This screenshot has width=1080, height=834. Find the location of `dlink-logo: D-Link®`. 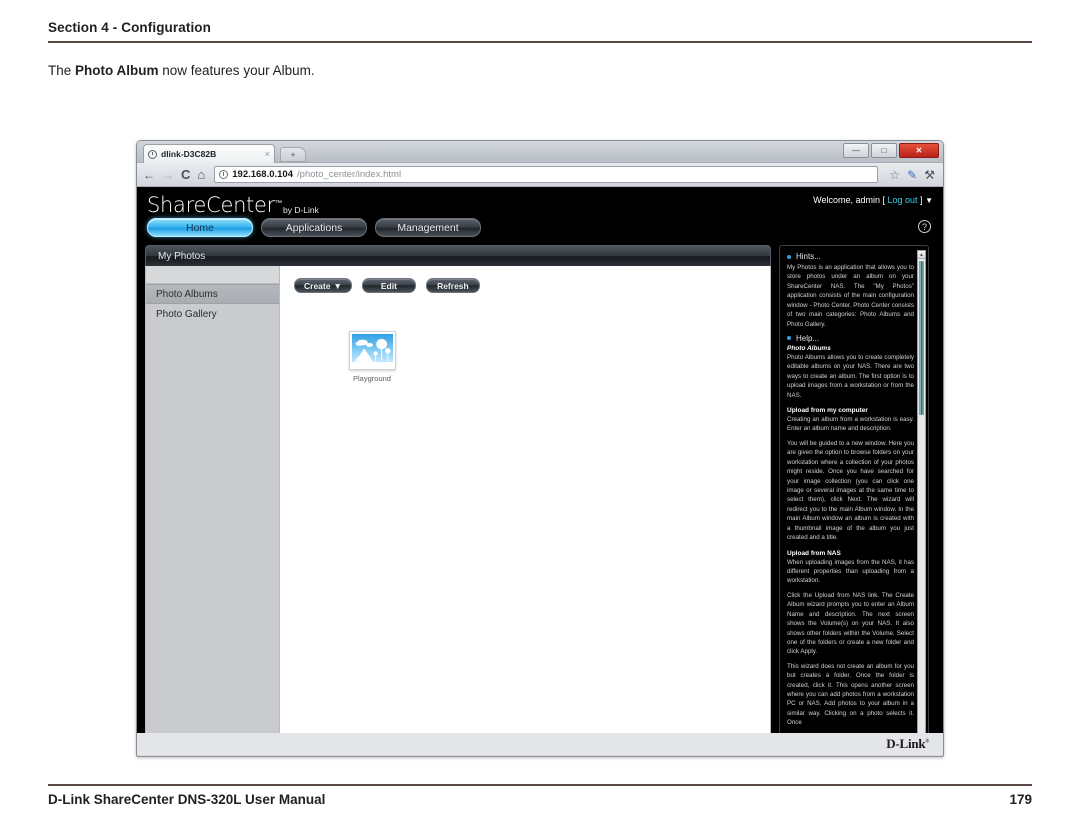

dlink-logo: D-Link® is located at coordinates (907, 744).